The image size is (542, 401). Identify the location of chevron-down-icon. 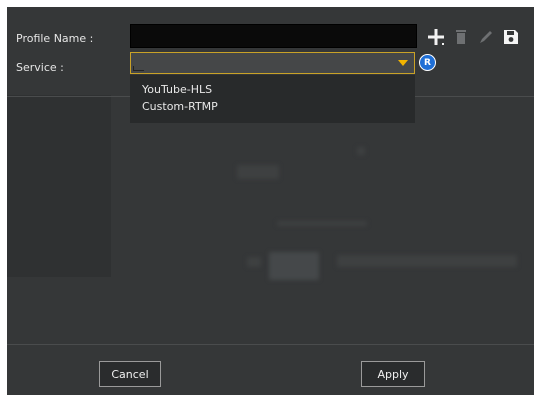
(403, 63).